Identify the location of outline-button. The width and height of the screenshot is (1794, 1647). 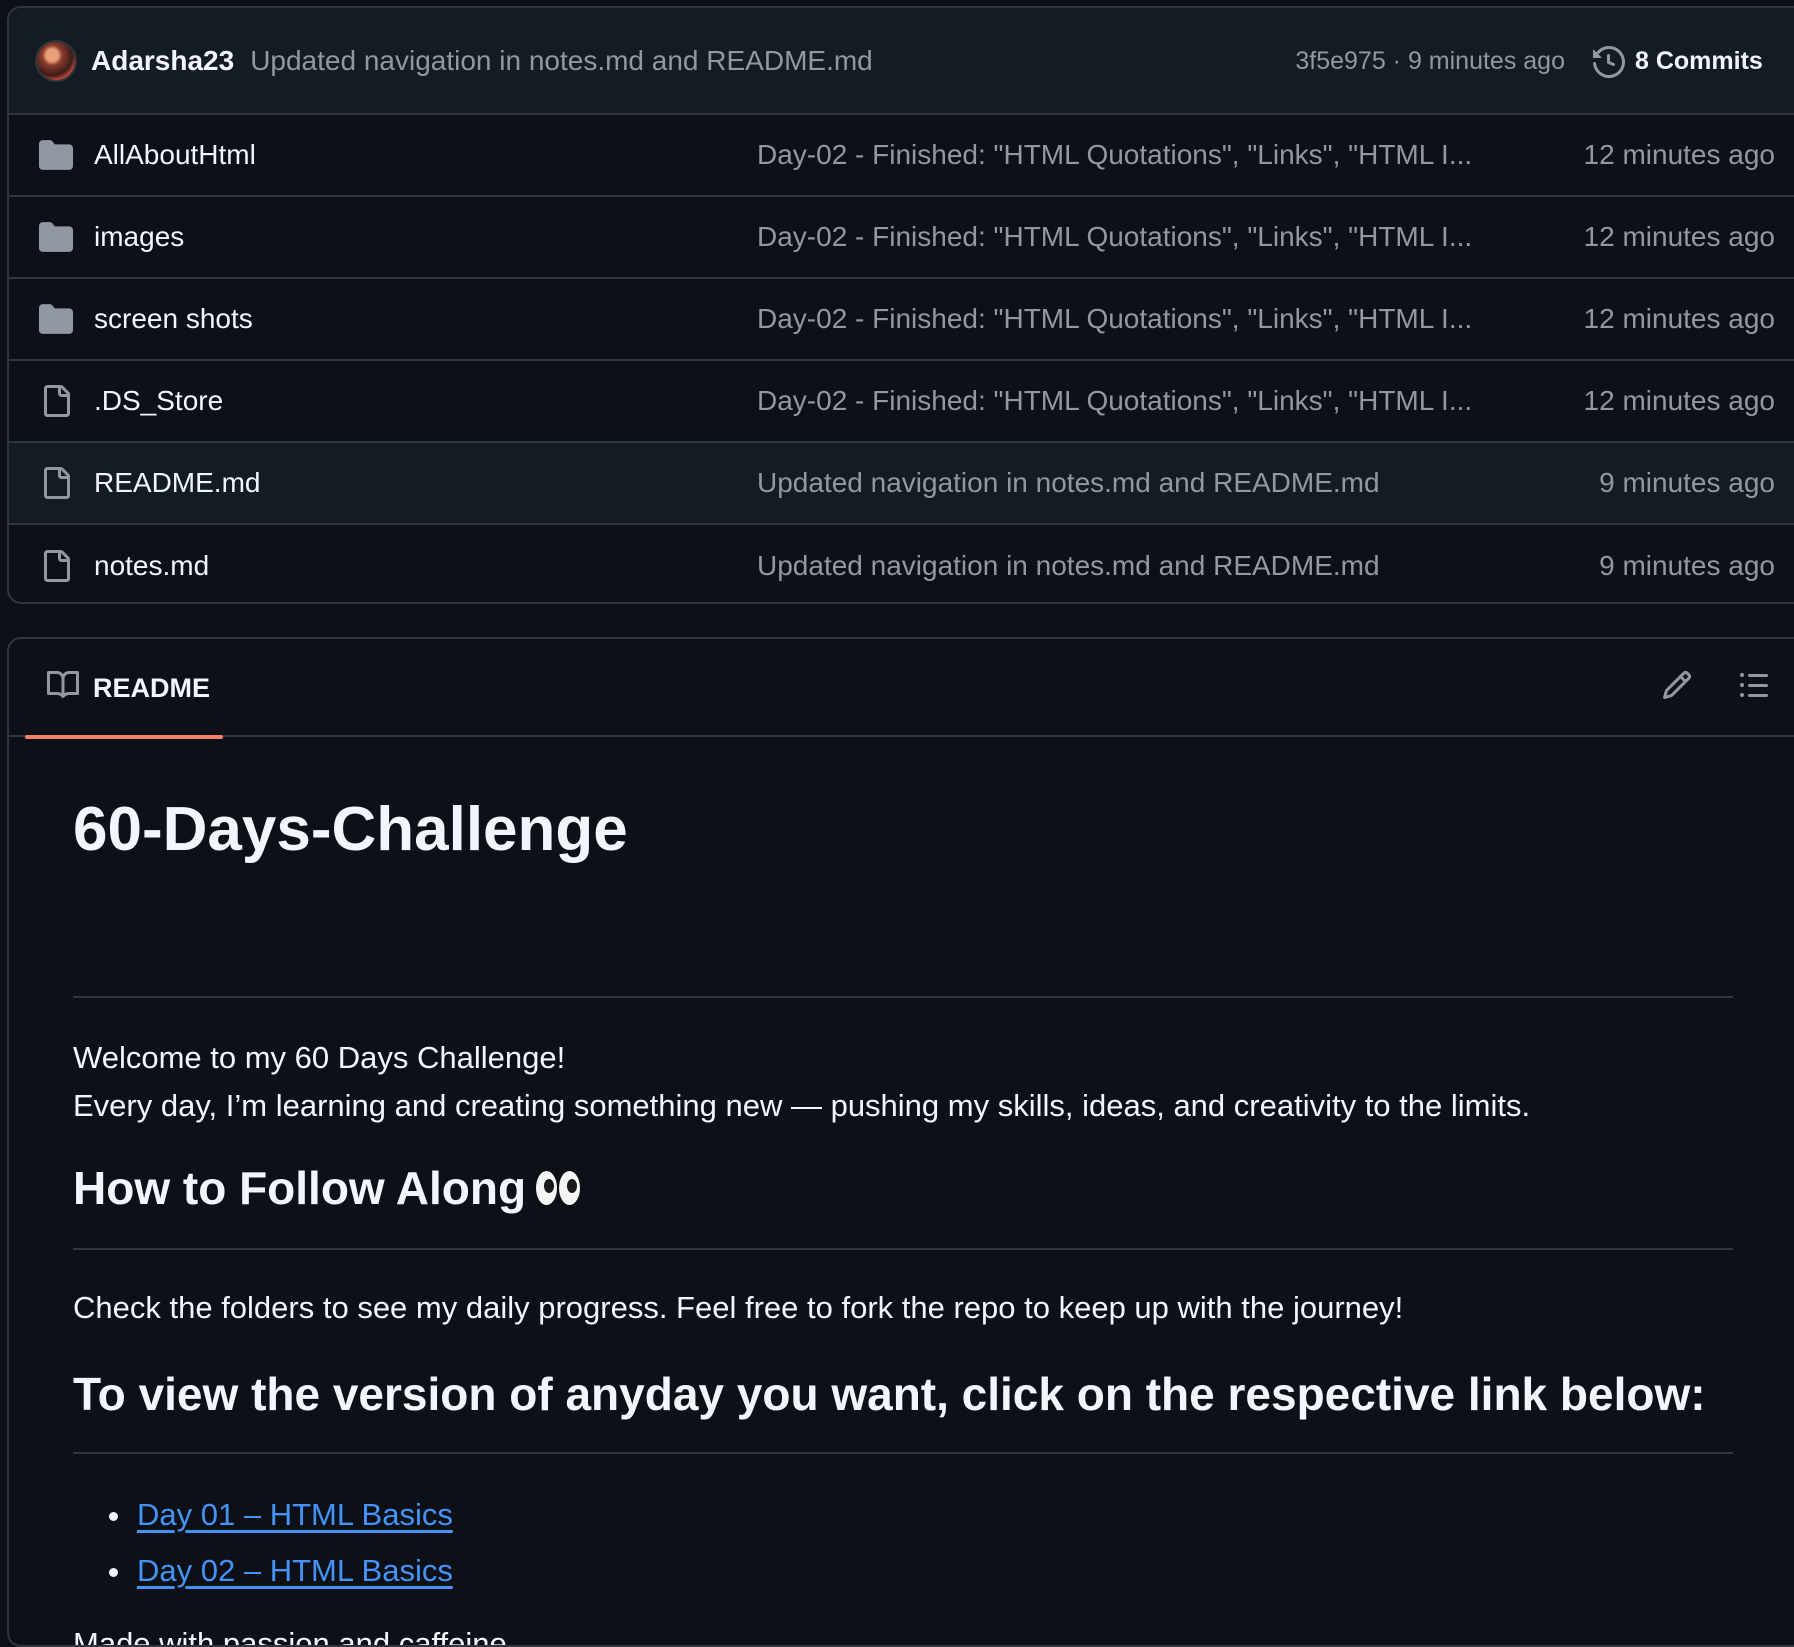
(1754, 687).